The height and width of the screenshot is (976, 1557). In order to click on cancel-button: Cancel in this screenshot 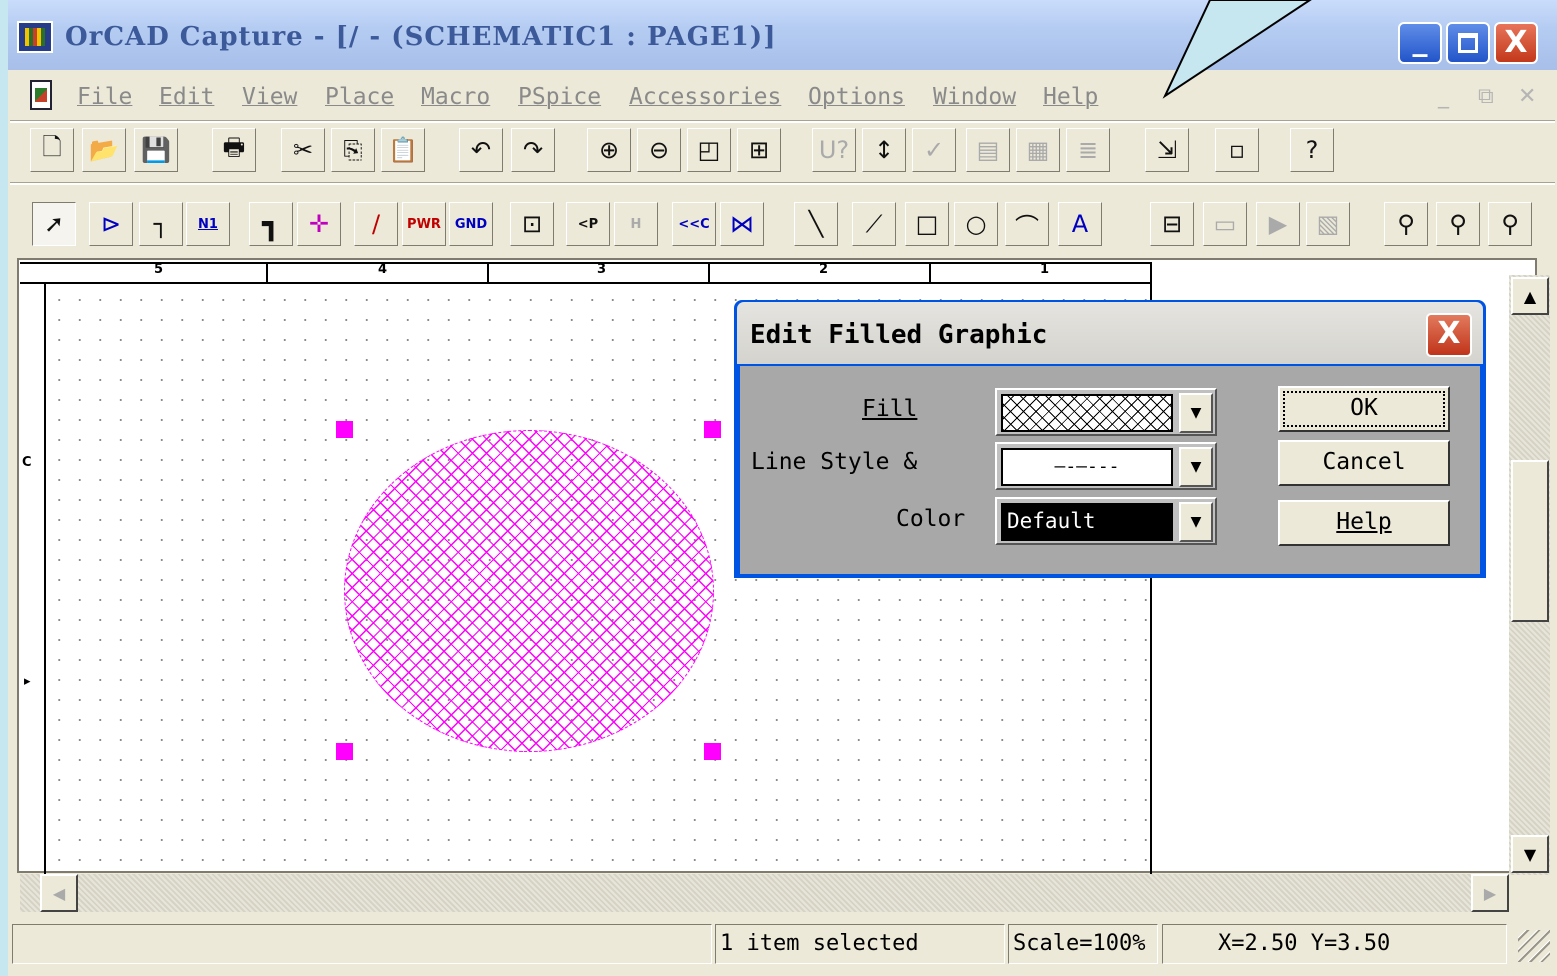, I will do `click(1364, 463)`.